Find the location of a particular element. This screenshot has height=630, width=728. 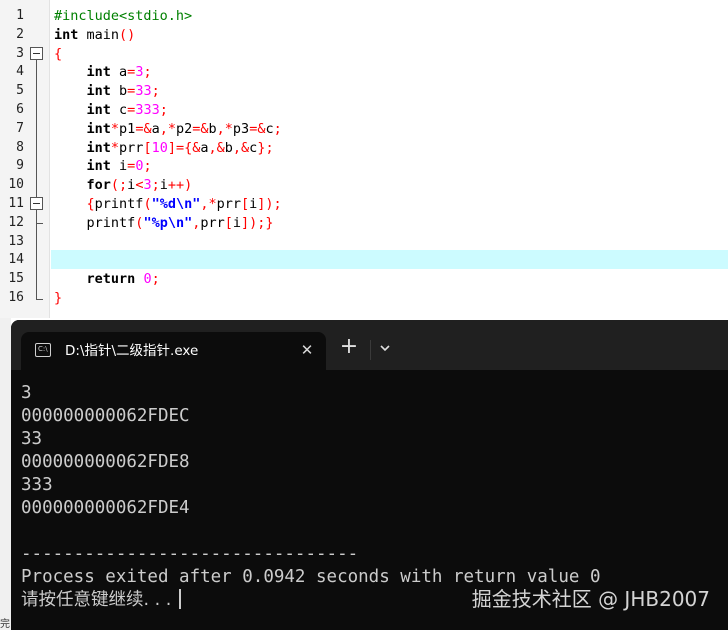

code-token: "%d\n" is located at coordinates (176, 204).